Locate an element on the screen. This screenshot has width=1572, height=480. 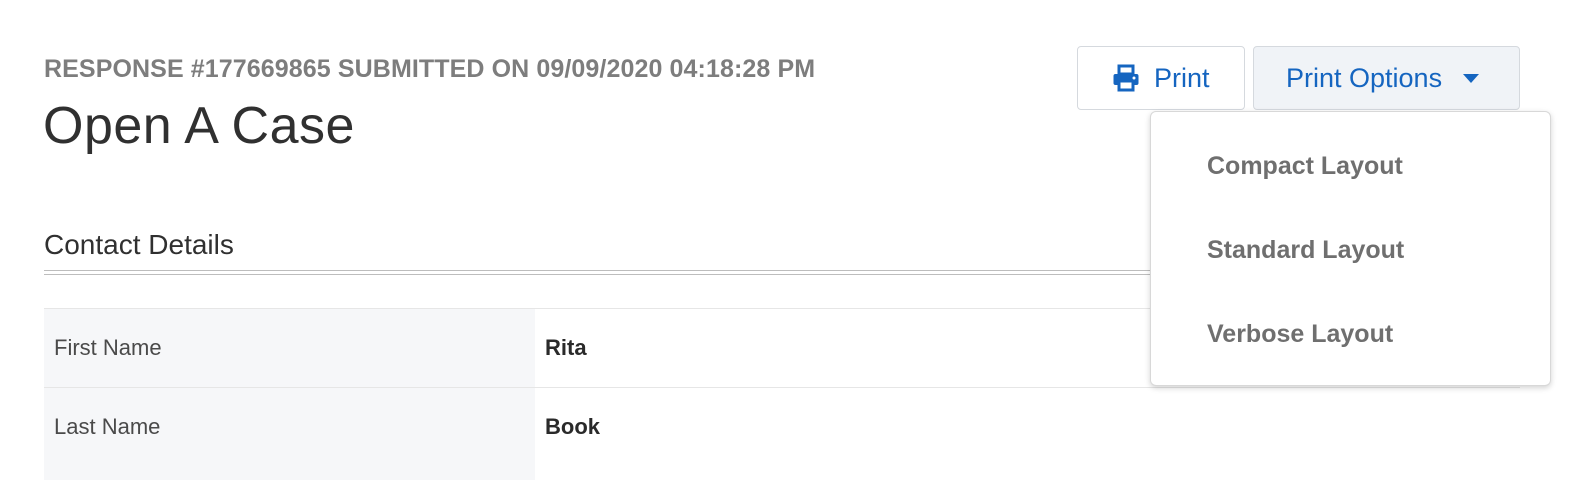
page-title: Open A Case is located at coordinates (199, 126).